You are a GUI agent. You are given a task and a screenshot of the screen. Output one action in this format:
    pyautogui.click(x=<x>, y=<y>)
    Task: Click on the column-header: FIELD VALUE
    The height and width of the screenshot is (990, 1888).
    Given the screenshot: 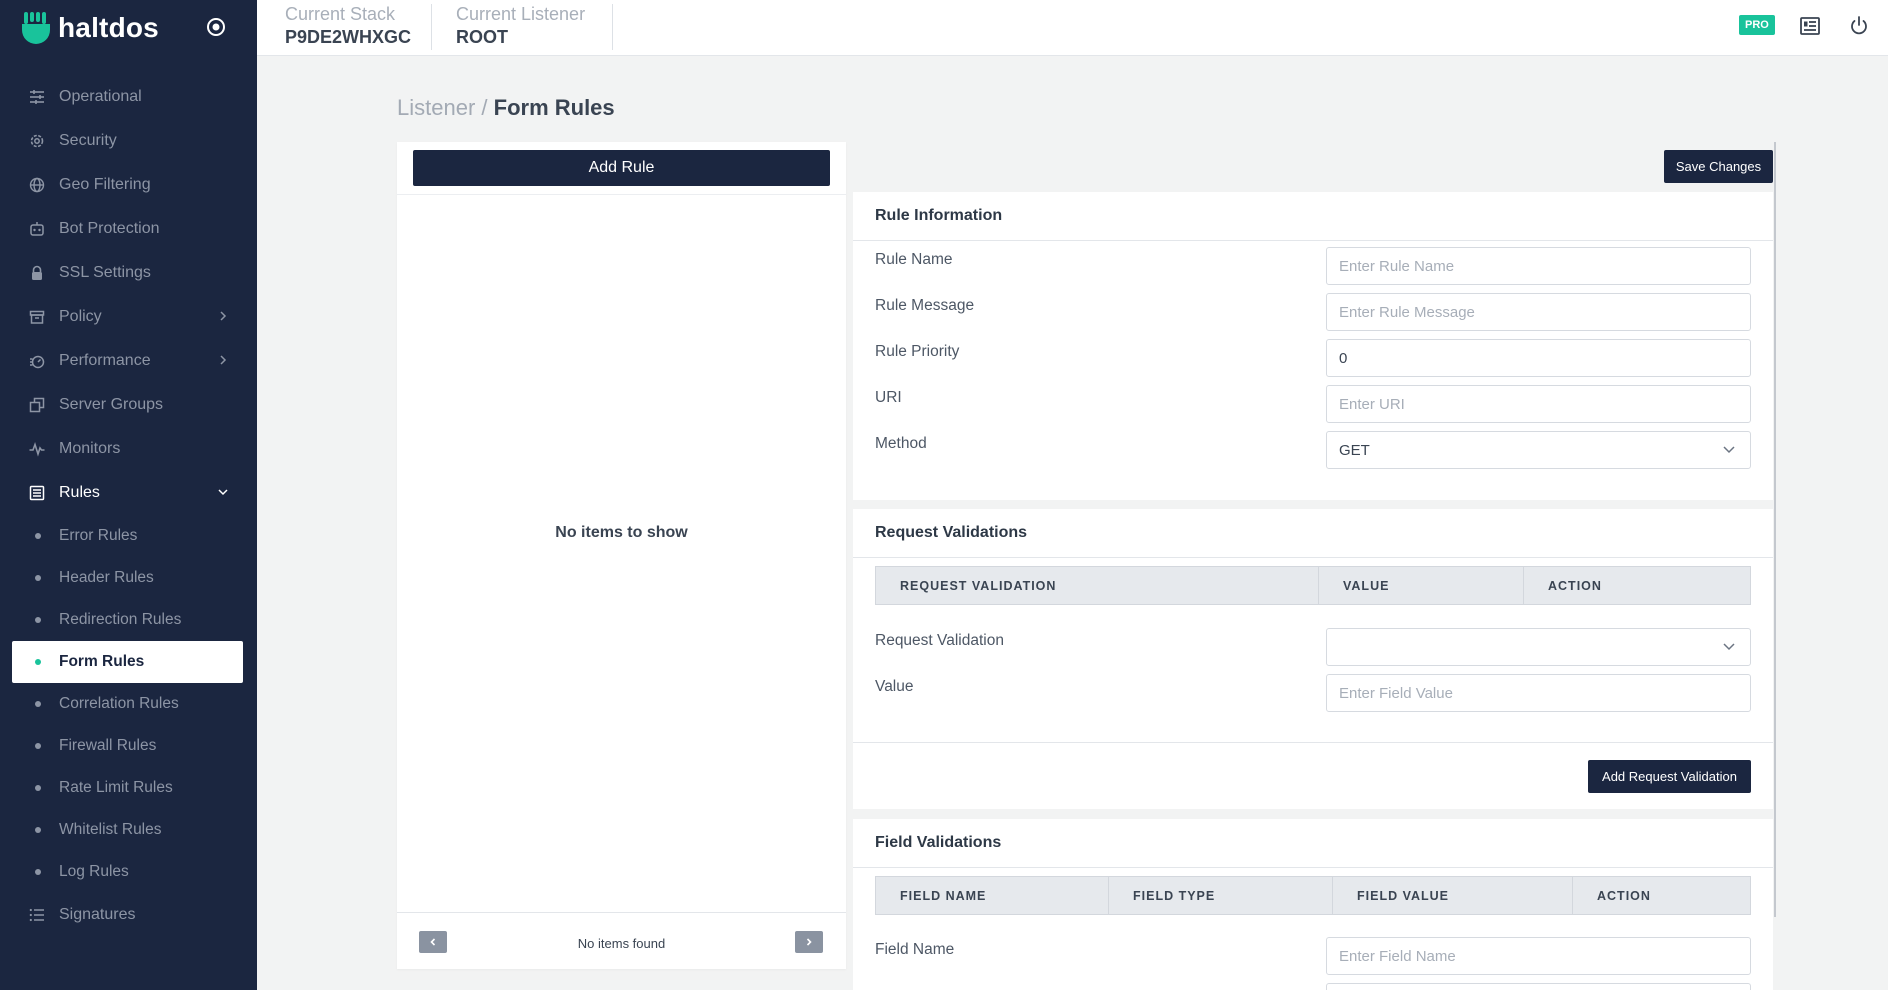 What is the action you would take?
    pyautogui.click(x=1453, y=895)
    